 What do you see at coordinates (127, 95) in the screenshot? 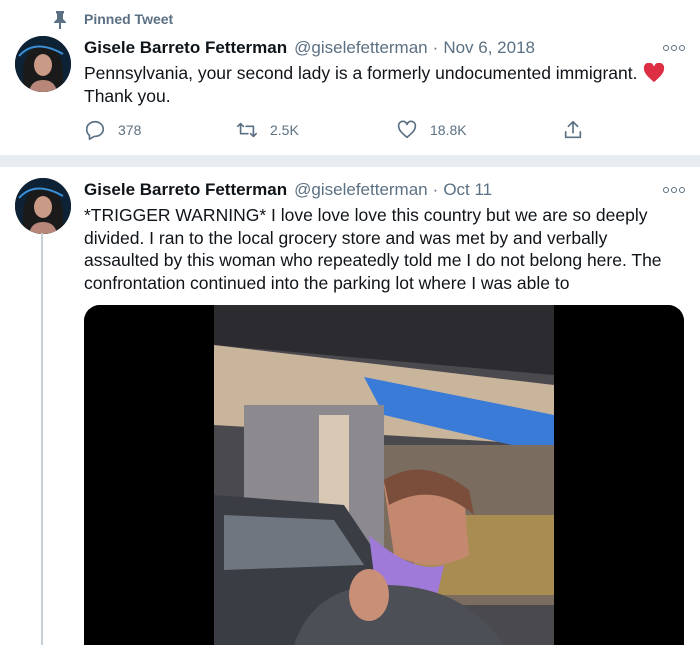
I see `tweet-text-line: Thank you.` at bounding box center [127, 95].